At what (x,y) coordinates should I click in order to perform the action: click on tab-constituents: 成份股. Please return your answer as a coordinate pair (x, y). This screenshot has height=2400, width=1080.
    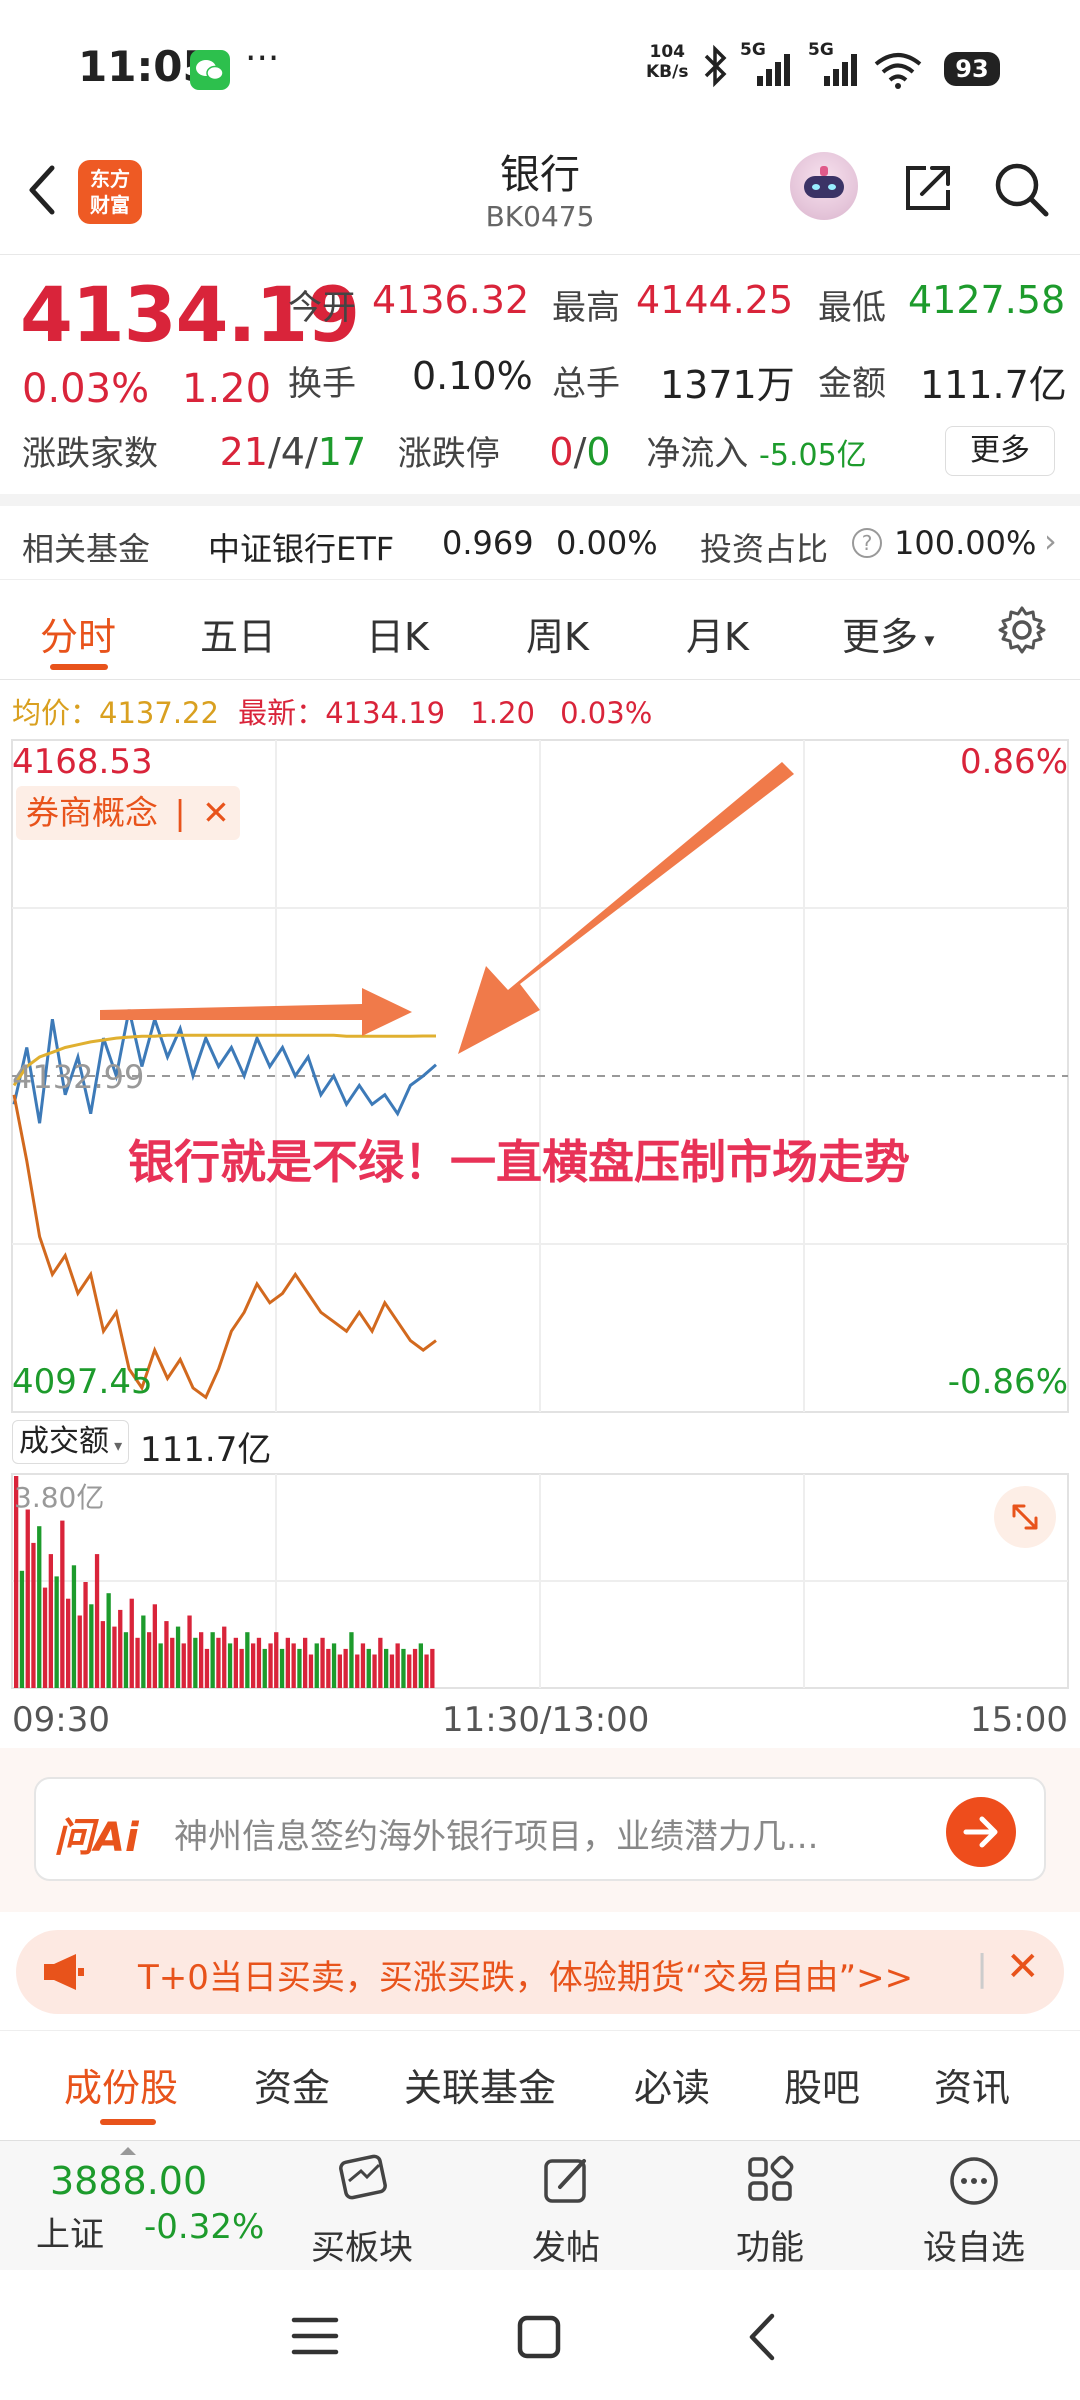
    Looking at the image, I should click on (121, 2084).